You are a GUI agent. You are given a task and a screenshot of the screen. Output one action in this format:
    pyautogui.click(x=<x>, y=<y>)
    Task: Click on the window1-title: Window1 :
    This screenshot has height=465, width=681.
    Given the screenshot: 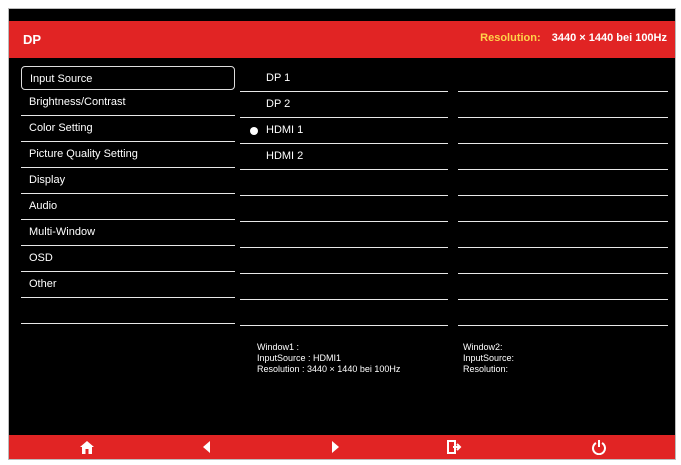 What is the action you would take?
    pyautogui.click(x=278, y=347)
    